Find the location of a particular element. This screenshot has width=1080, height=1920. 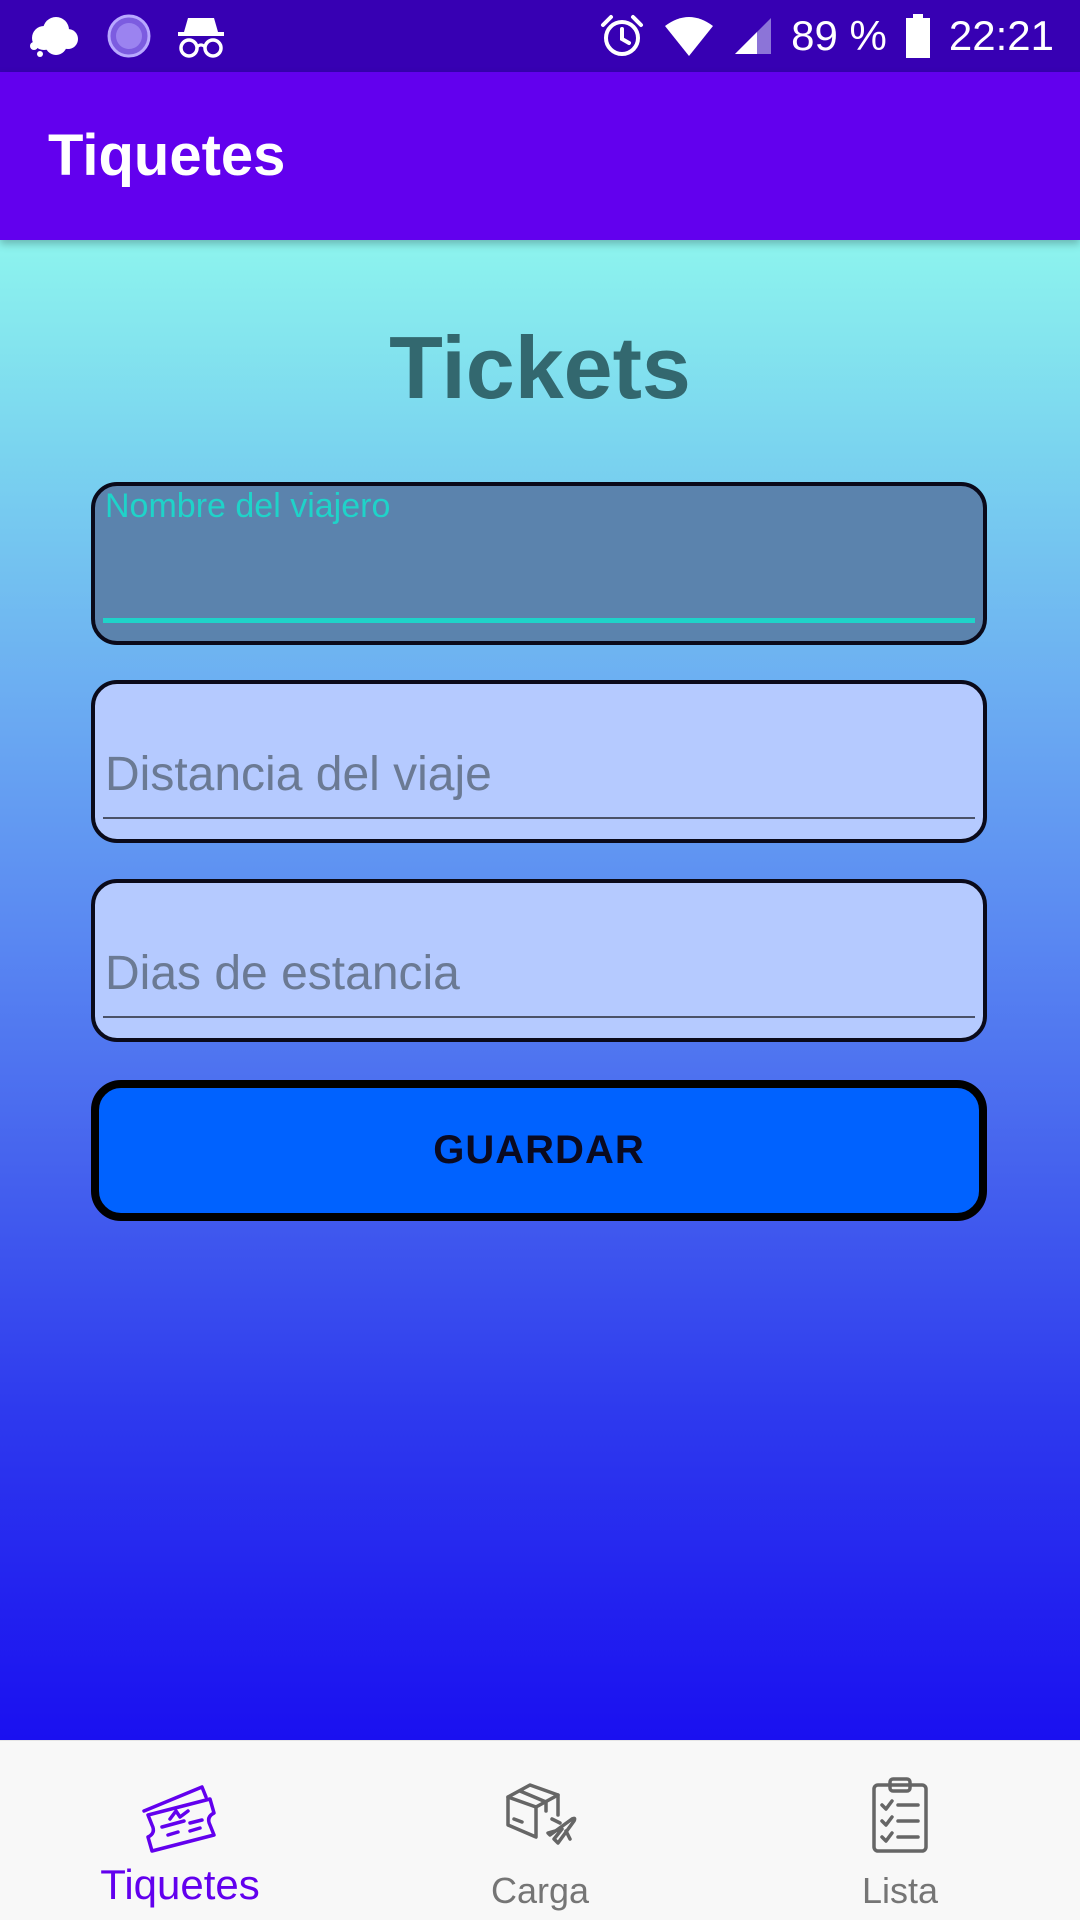

tickets-icon is located at coordinates (180, 1815).